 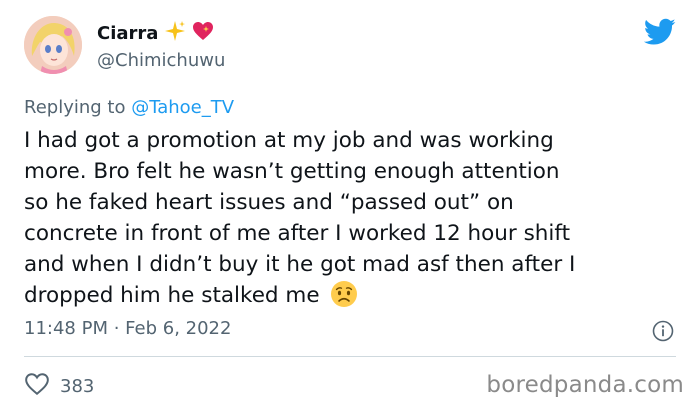 I want to click on replying-to: Replying to @Tahoe_TV, so click(x=129, y=107).